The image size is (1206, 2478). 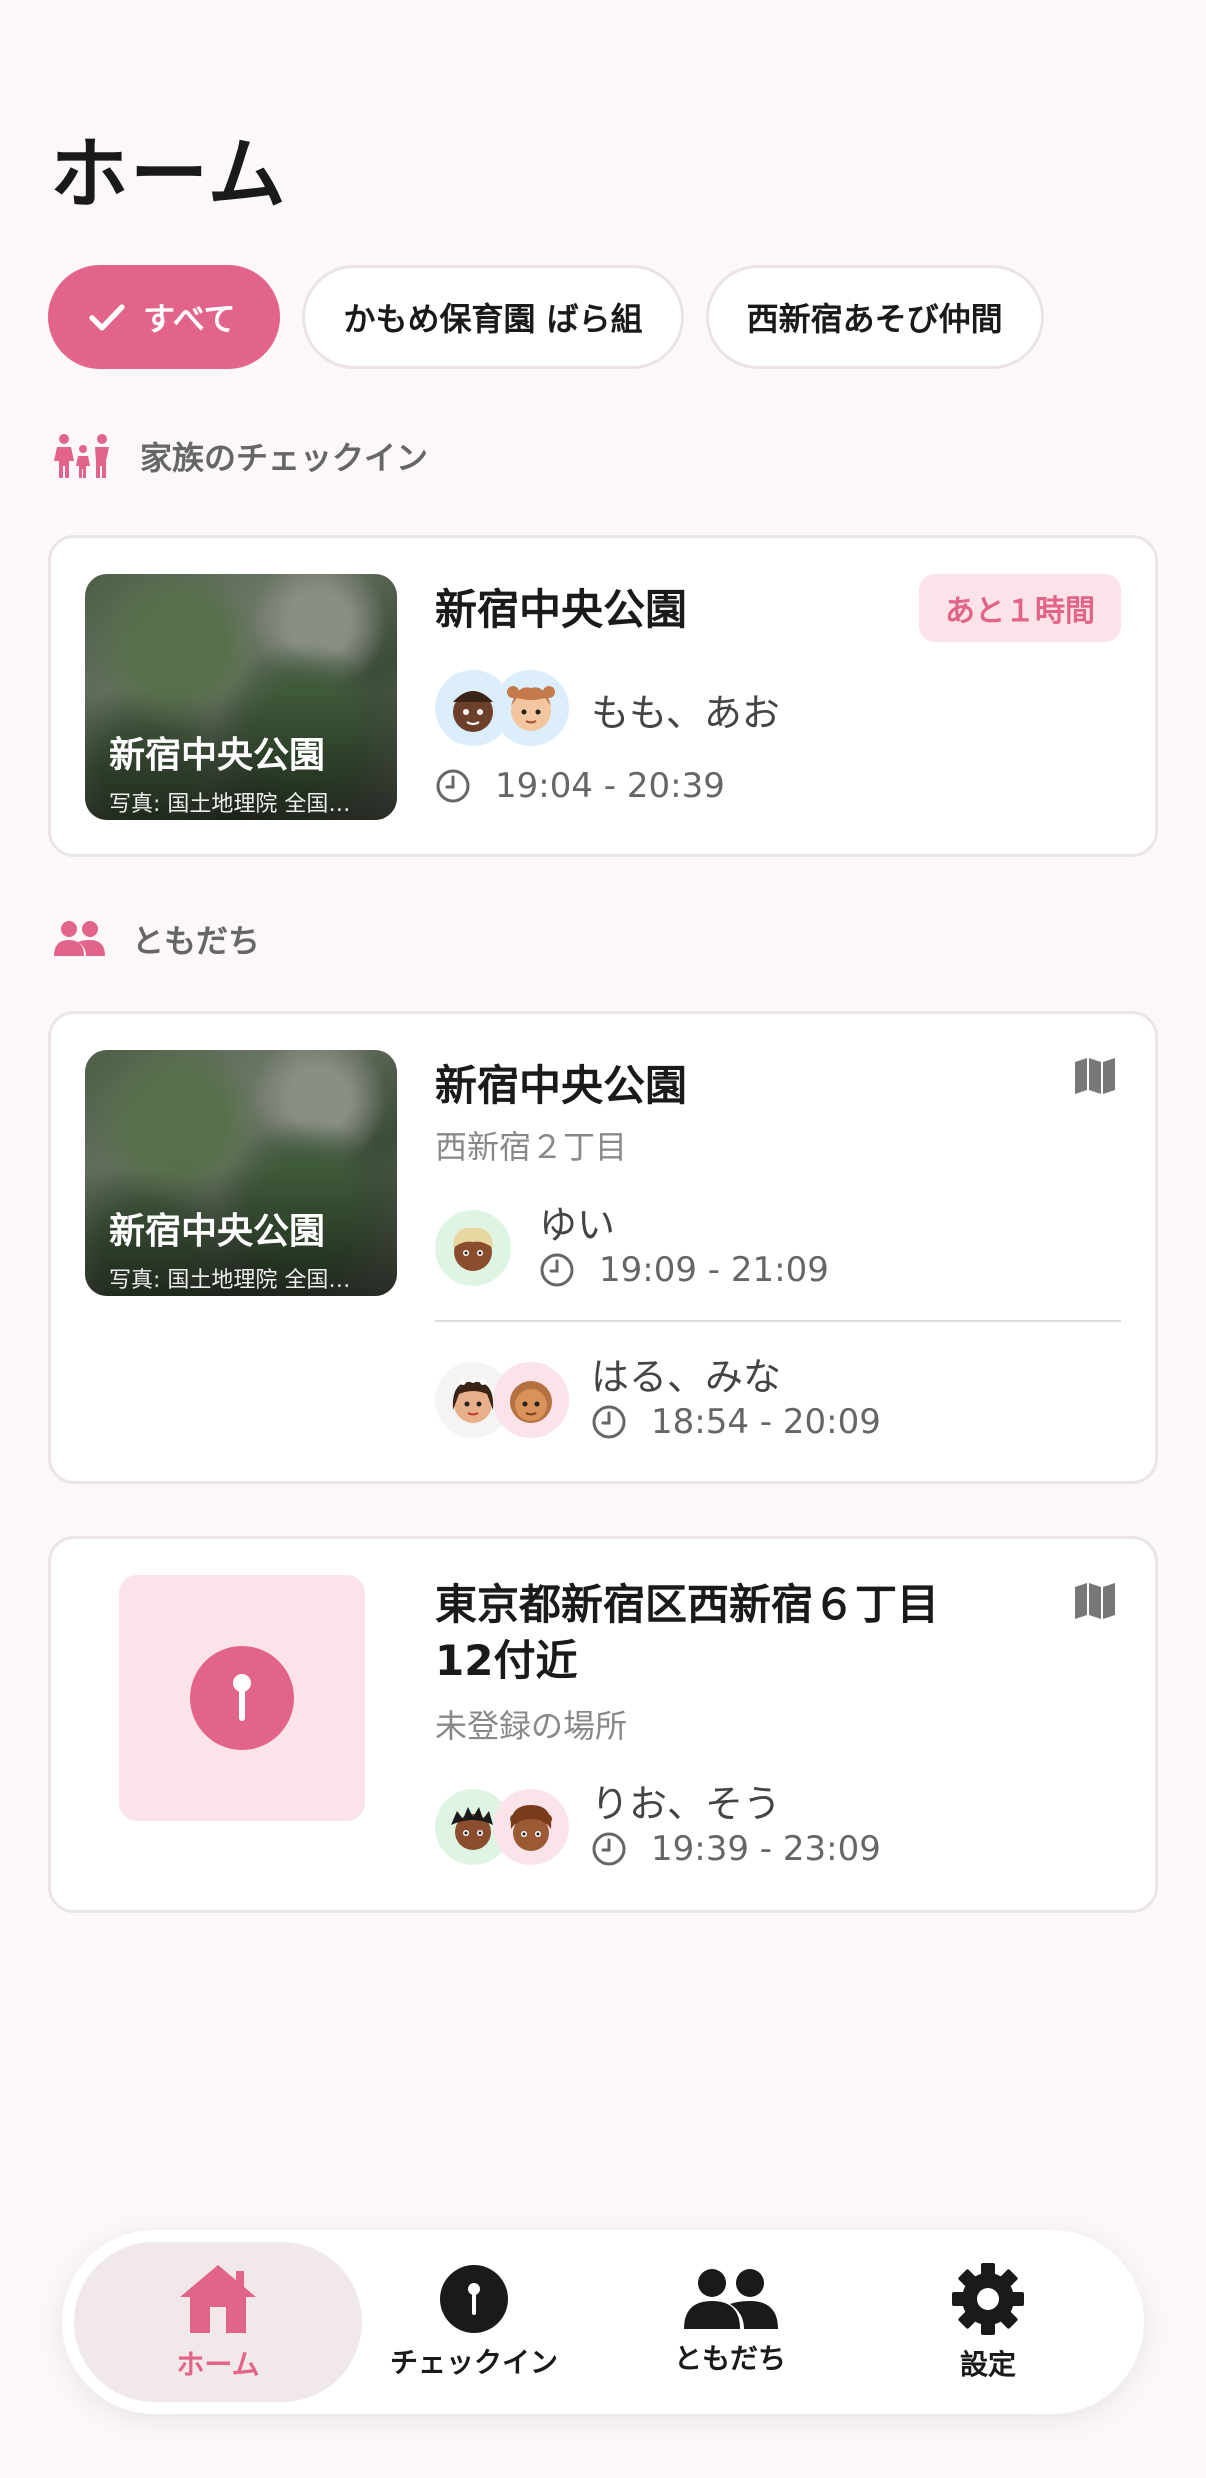 What do you see at coordinates (778, 1321) in the screenshot?
I see `divider` at bounding box center [778, 1321].